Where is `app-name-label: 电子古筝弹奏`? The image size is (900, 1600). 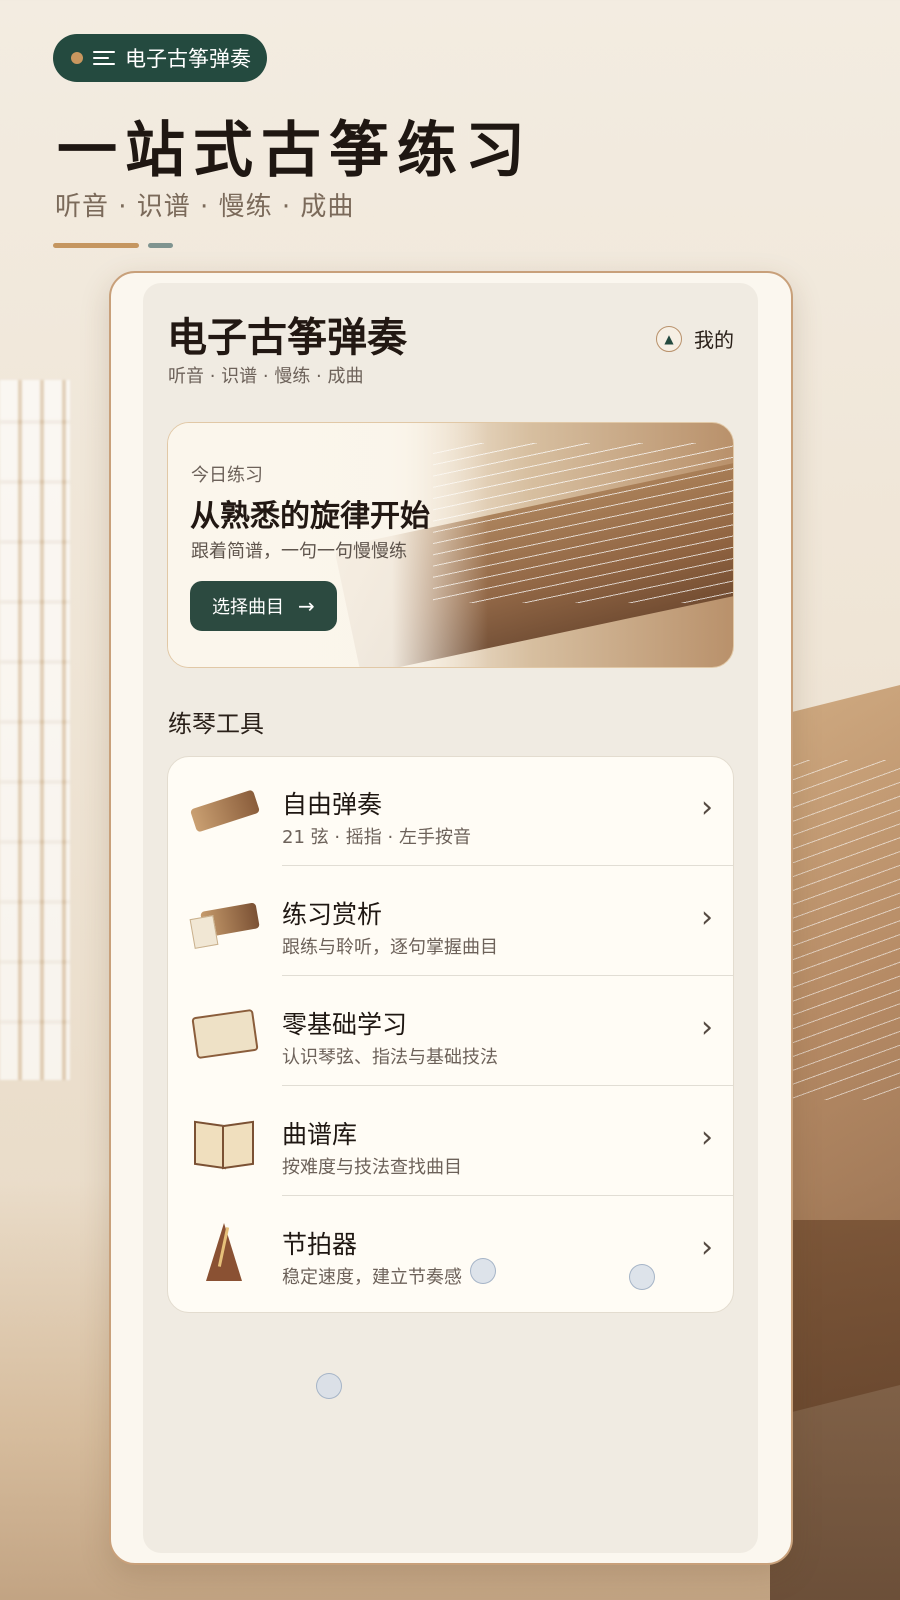
app-name-label: 电子古筝弹奏 is located at coordinates (188, 59).